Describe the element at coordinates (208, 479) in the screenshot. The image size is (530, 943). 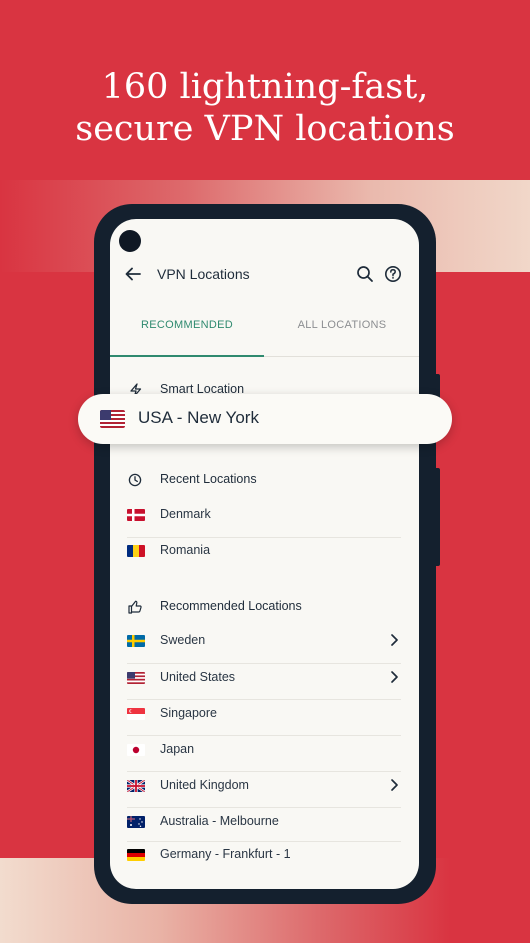
I see `recent-locations-title: Recent Locations` at that location.